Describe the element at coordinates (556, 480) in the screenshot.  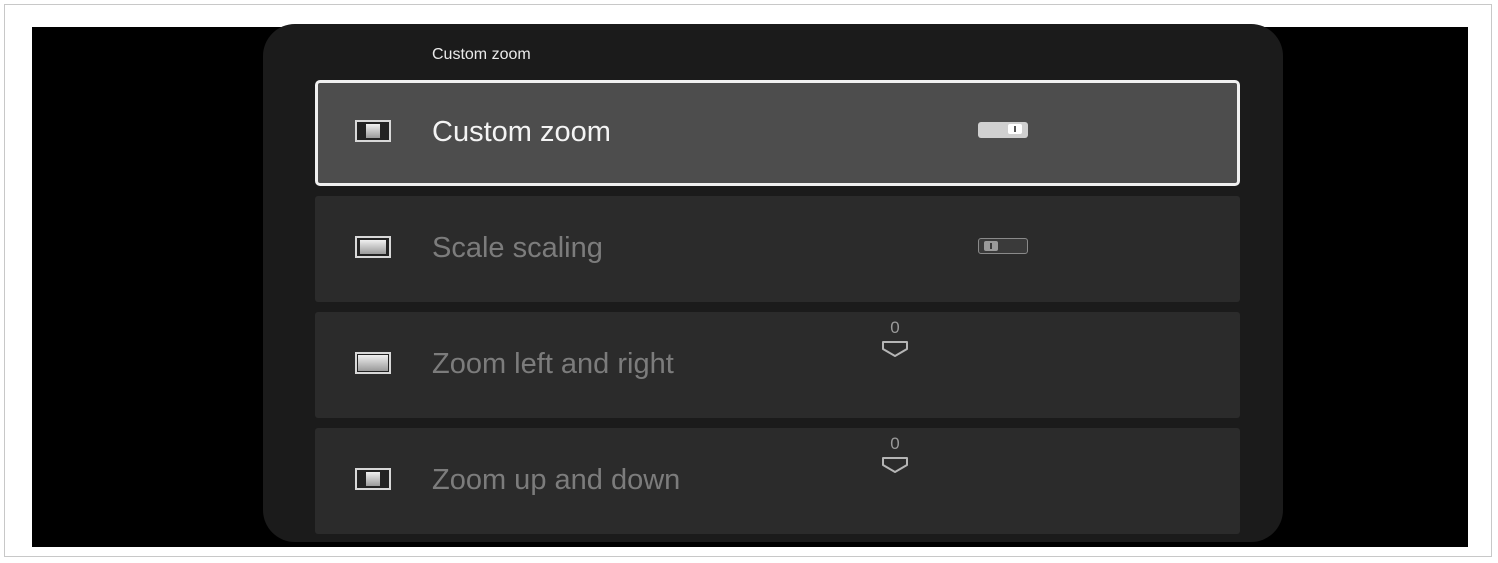
I see `menu-item-label: Zoom up and down` at that location.